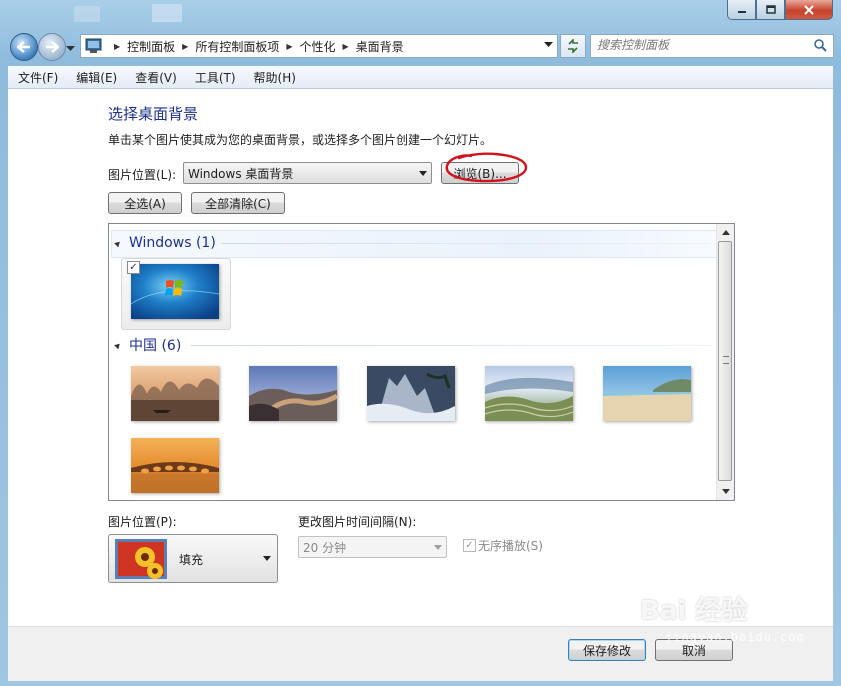 This screenshot has width=841, height=686. I want to click on window-caption-buttons, so click(780, 10).